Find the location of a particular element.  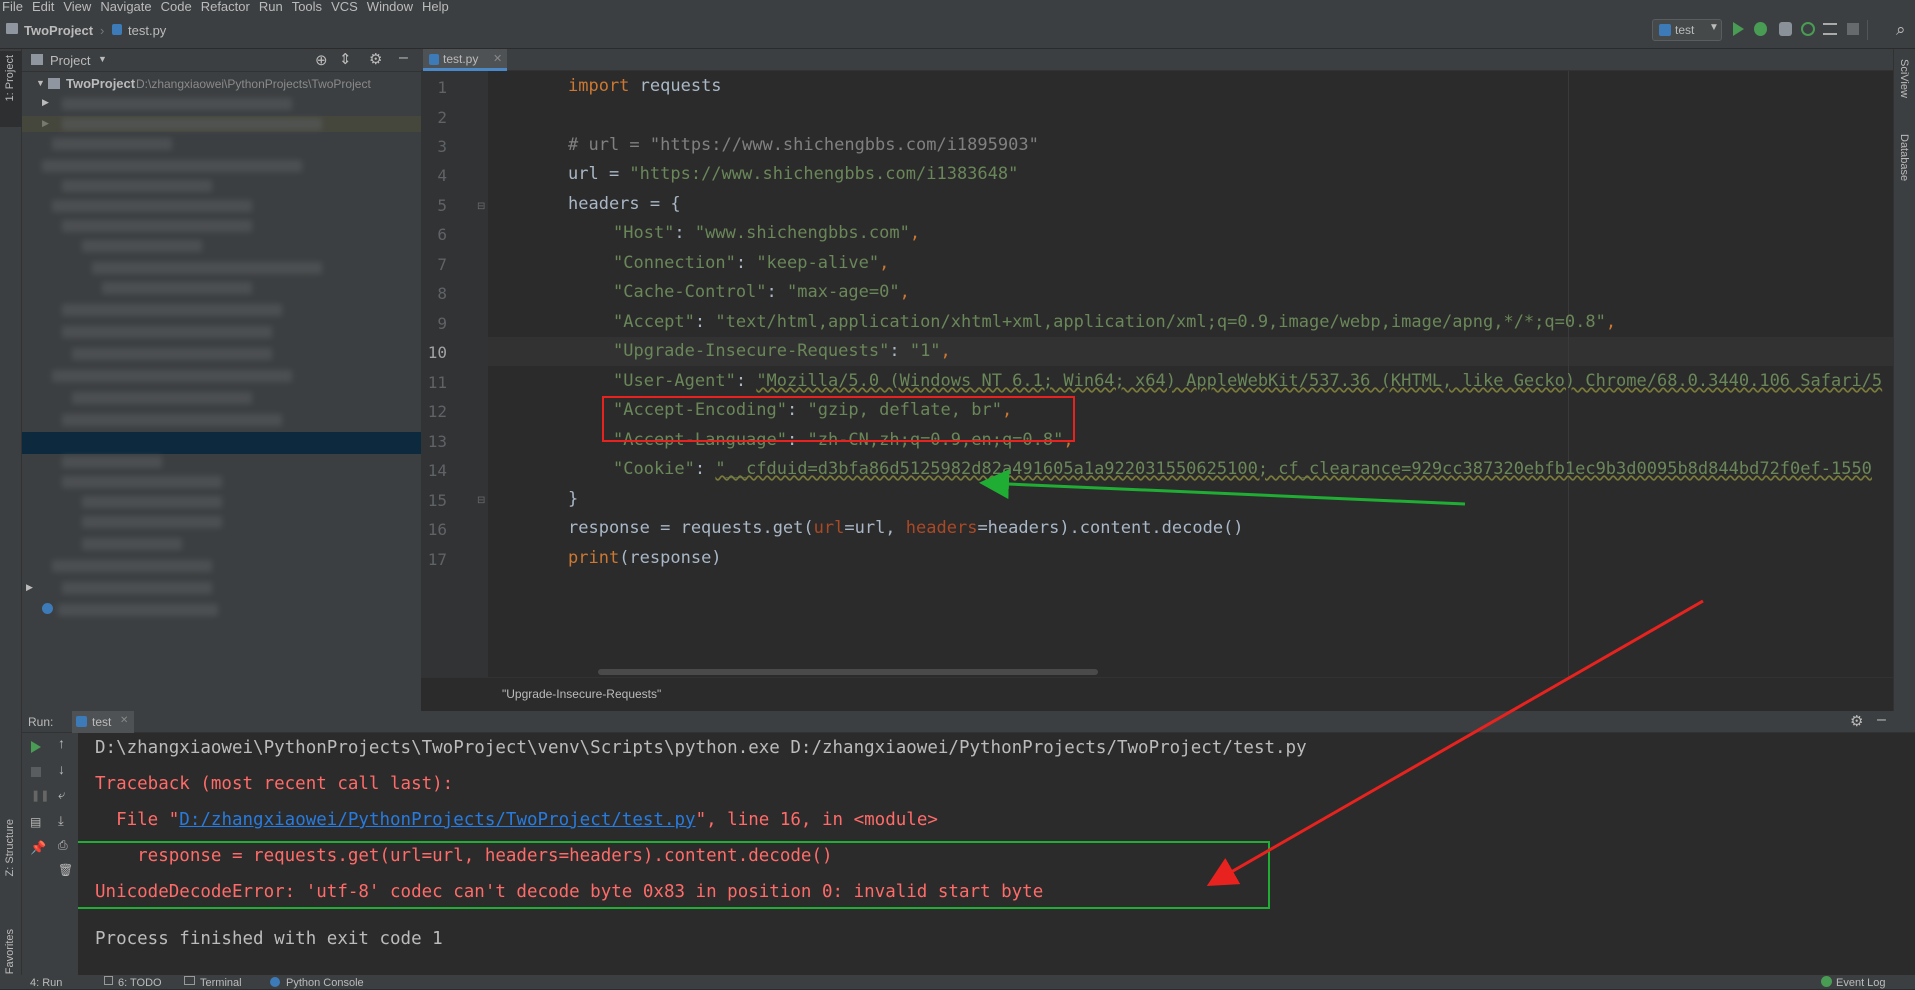

todo-tool-button: 6: TODO is located at coordinates (140, 983).